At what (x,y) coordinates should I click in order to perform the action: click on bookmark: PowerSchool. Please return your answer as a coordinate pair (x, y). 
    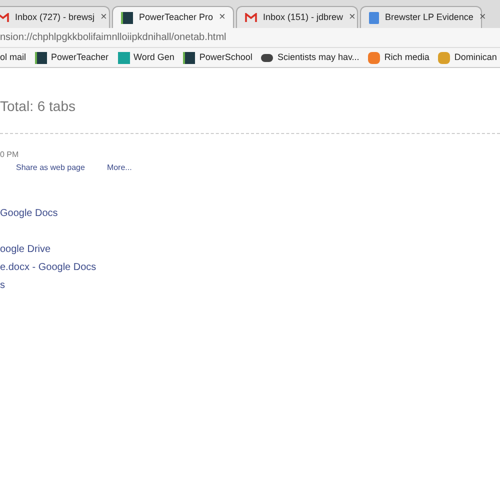
    Looking at the image, I should click on (217, 57).